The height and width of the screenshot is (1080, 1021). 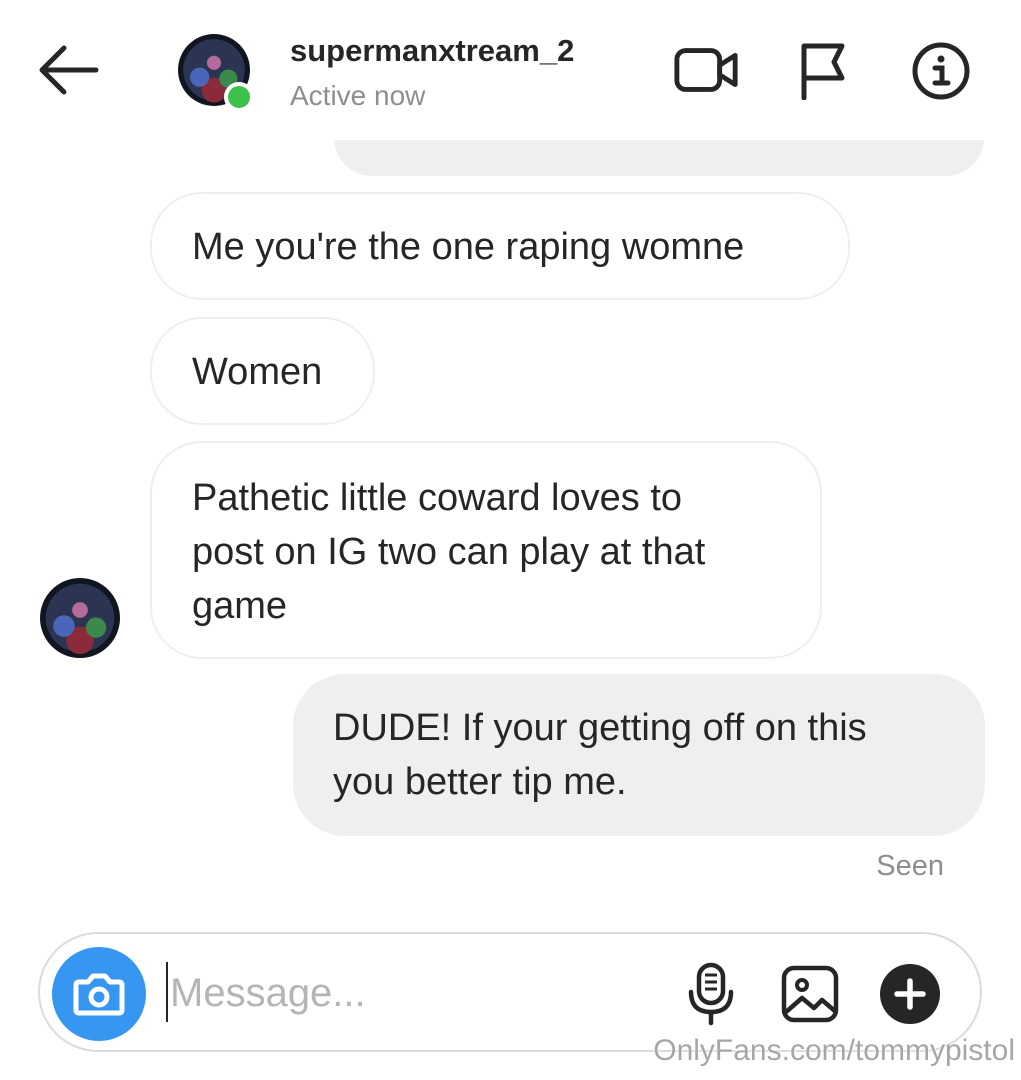 I want to click on message-text: Me you're the one raping womne, so click(x=468, y=247).